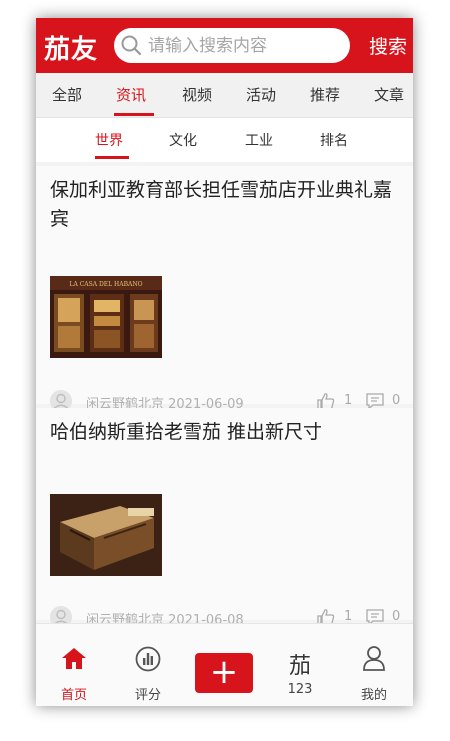  What do you see at coordinates (245, 45) in the screenshot?
I see `search-input` at bounding box center [245, 45].